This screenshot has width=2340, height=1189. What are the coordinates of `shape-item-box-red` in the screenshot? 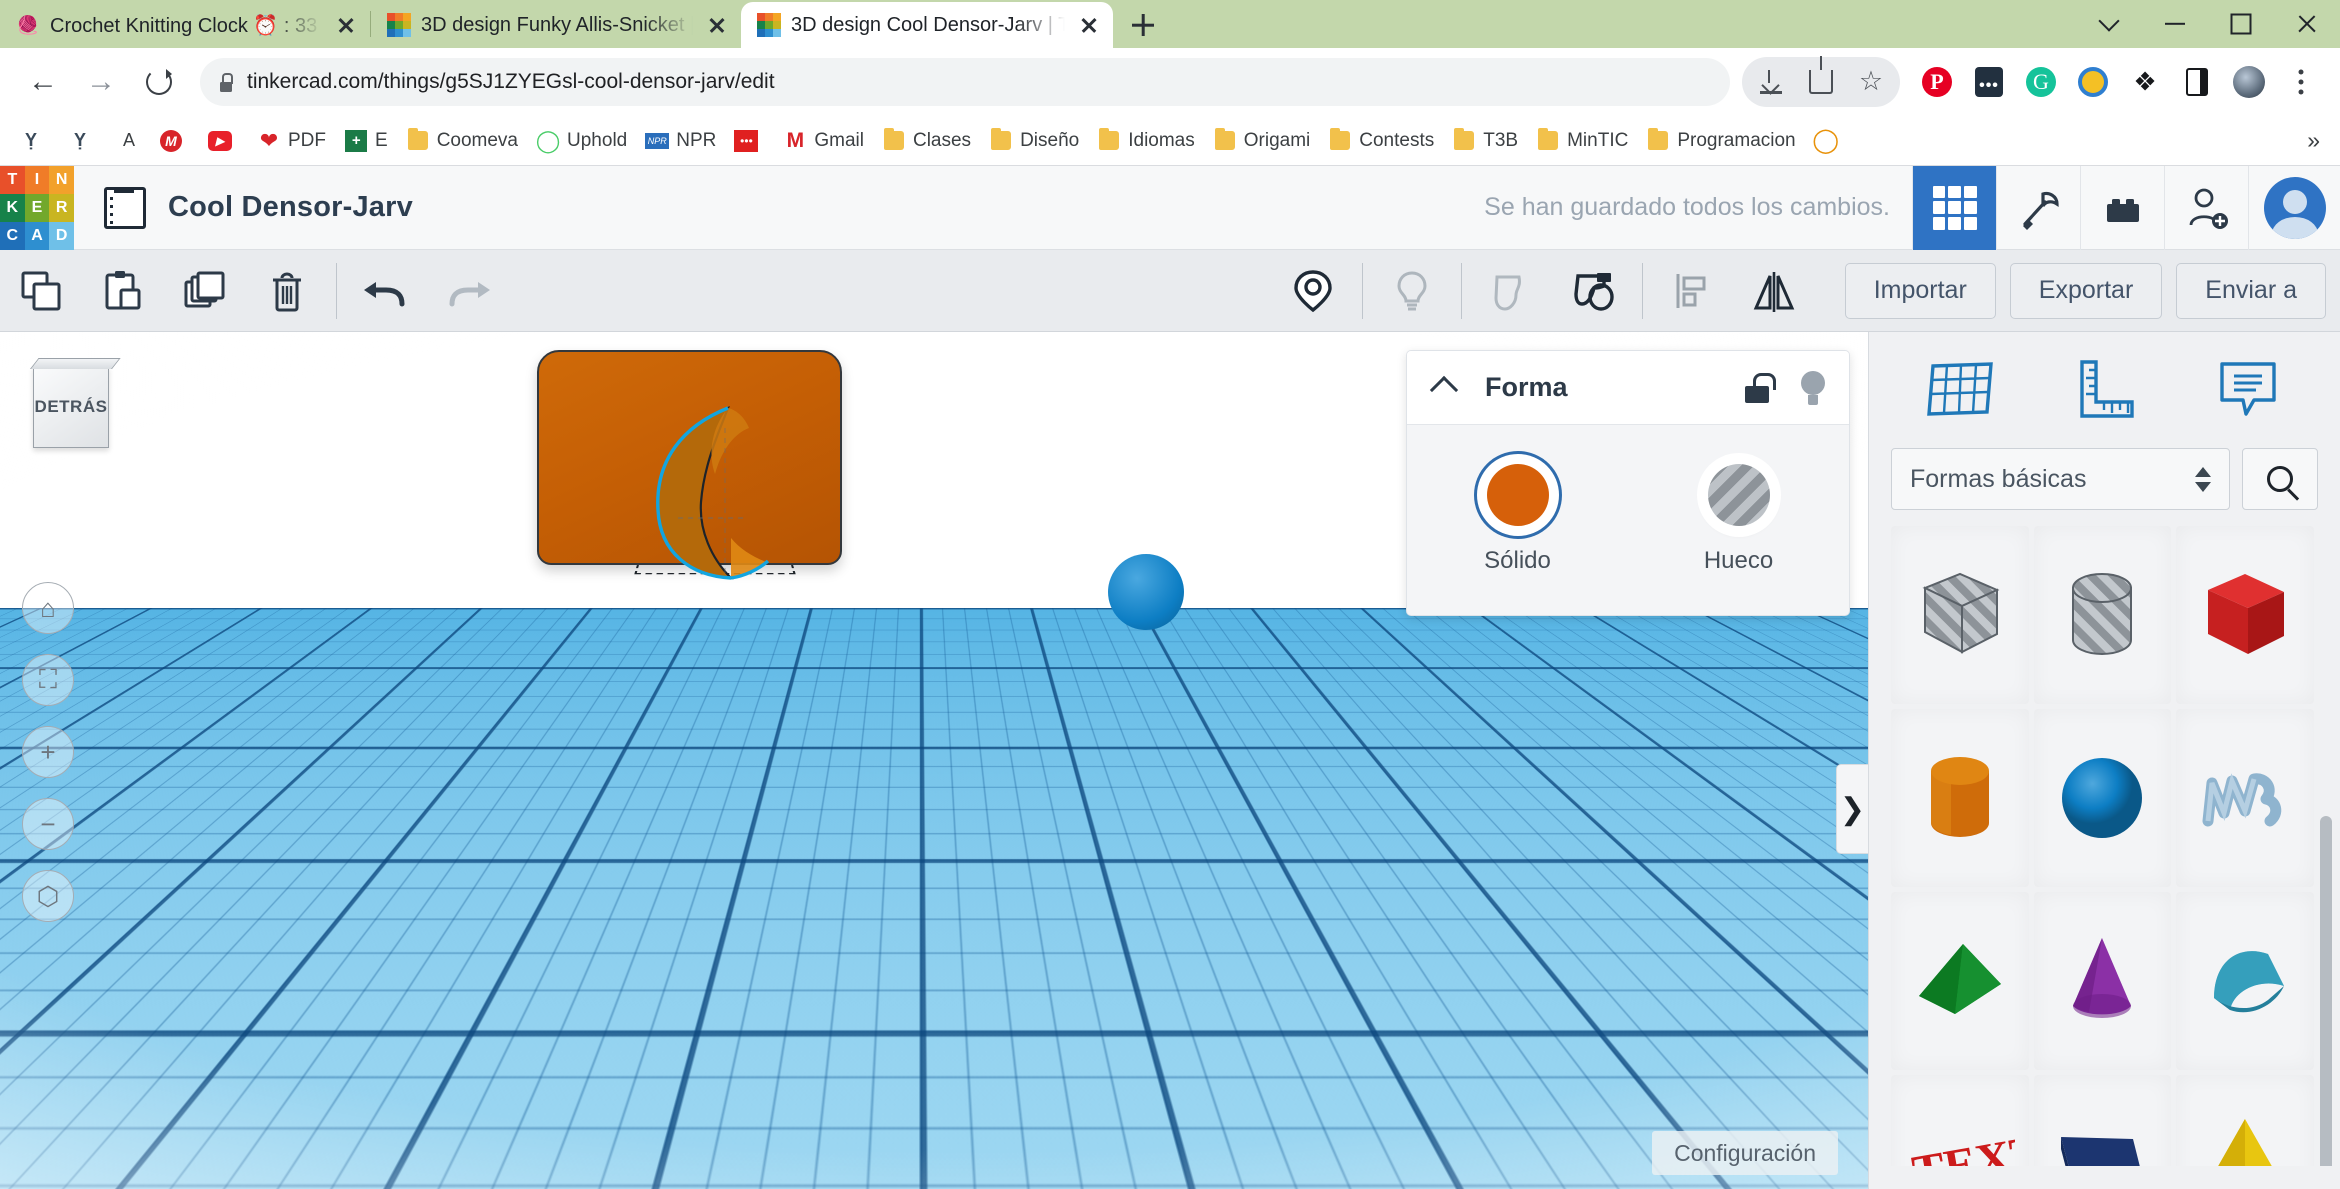 It's located at (2245, 615).